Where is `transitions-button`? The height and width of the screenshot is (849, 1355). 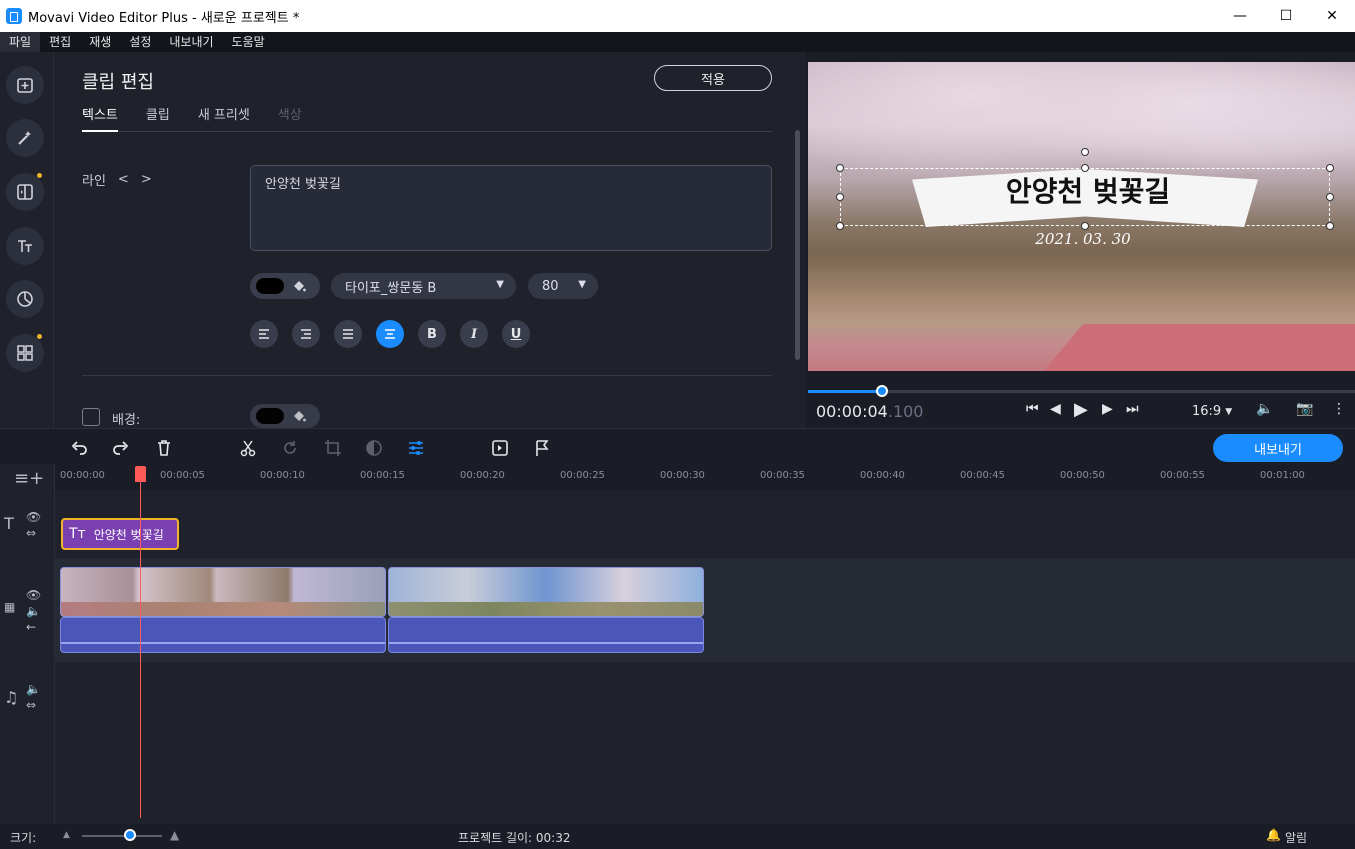
transitions-button is located at coordinates (25, 192).